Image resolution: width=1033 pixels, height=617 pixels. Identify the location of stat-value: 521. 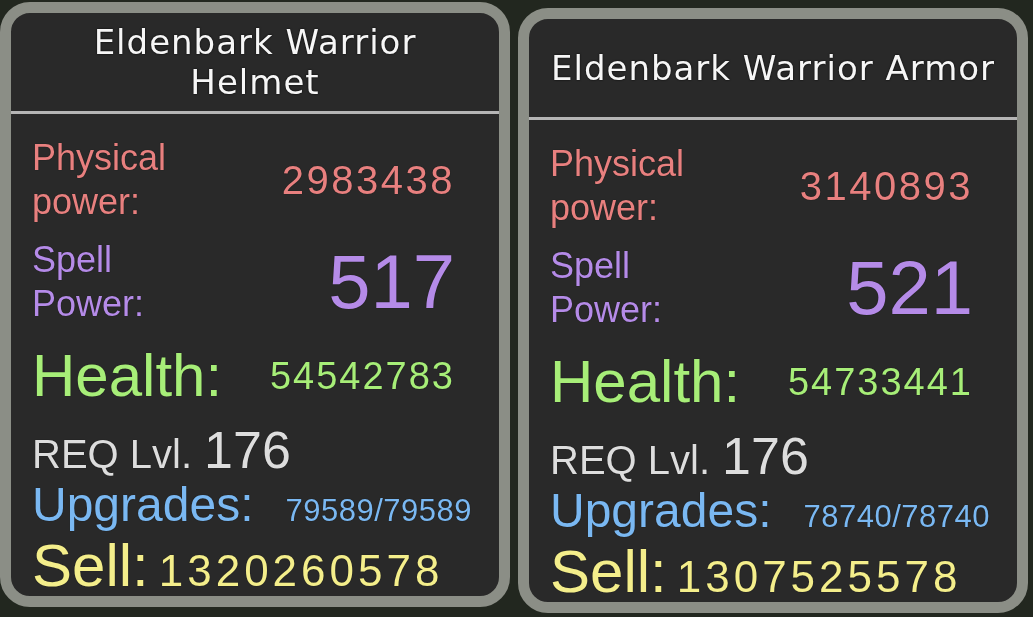
(909, 288).